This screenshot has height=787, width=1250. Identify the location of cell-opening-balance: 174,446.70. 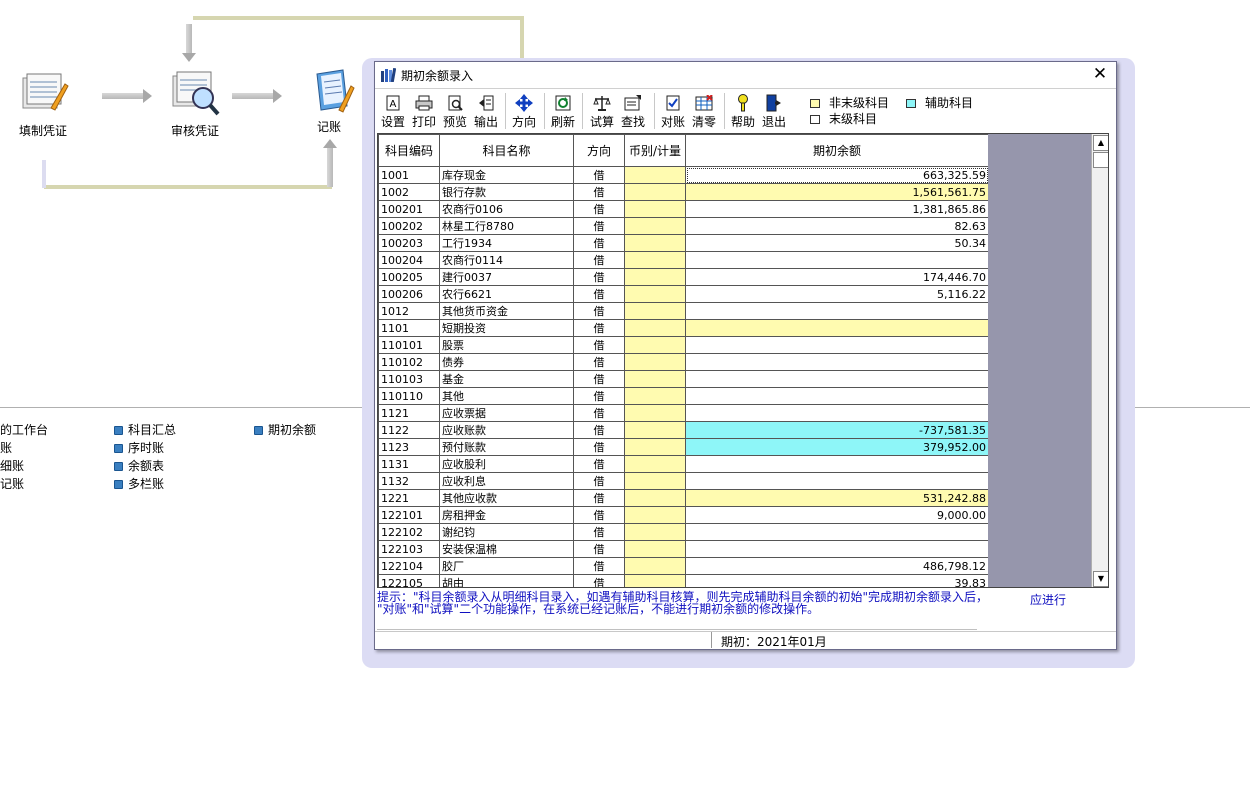
(837, 277).